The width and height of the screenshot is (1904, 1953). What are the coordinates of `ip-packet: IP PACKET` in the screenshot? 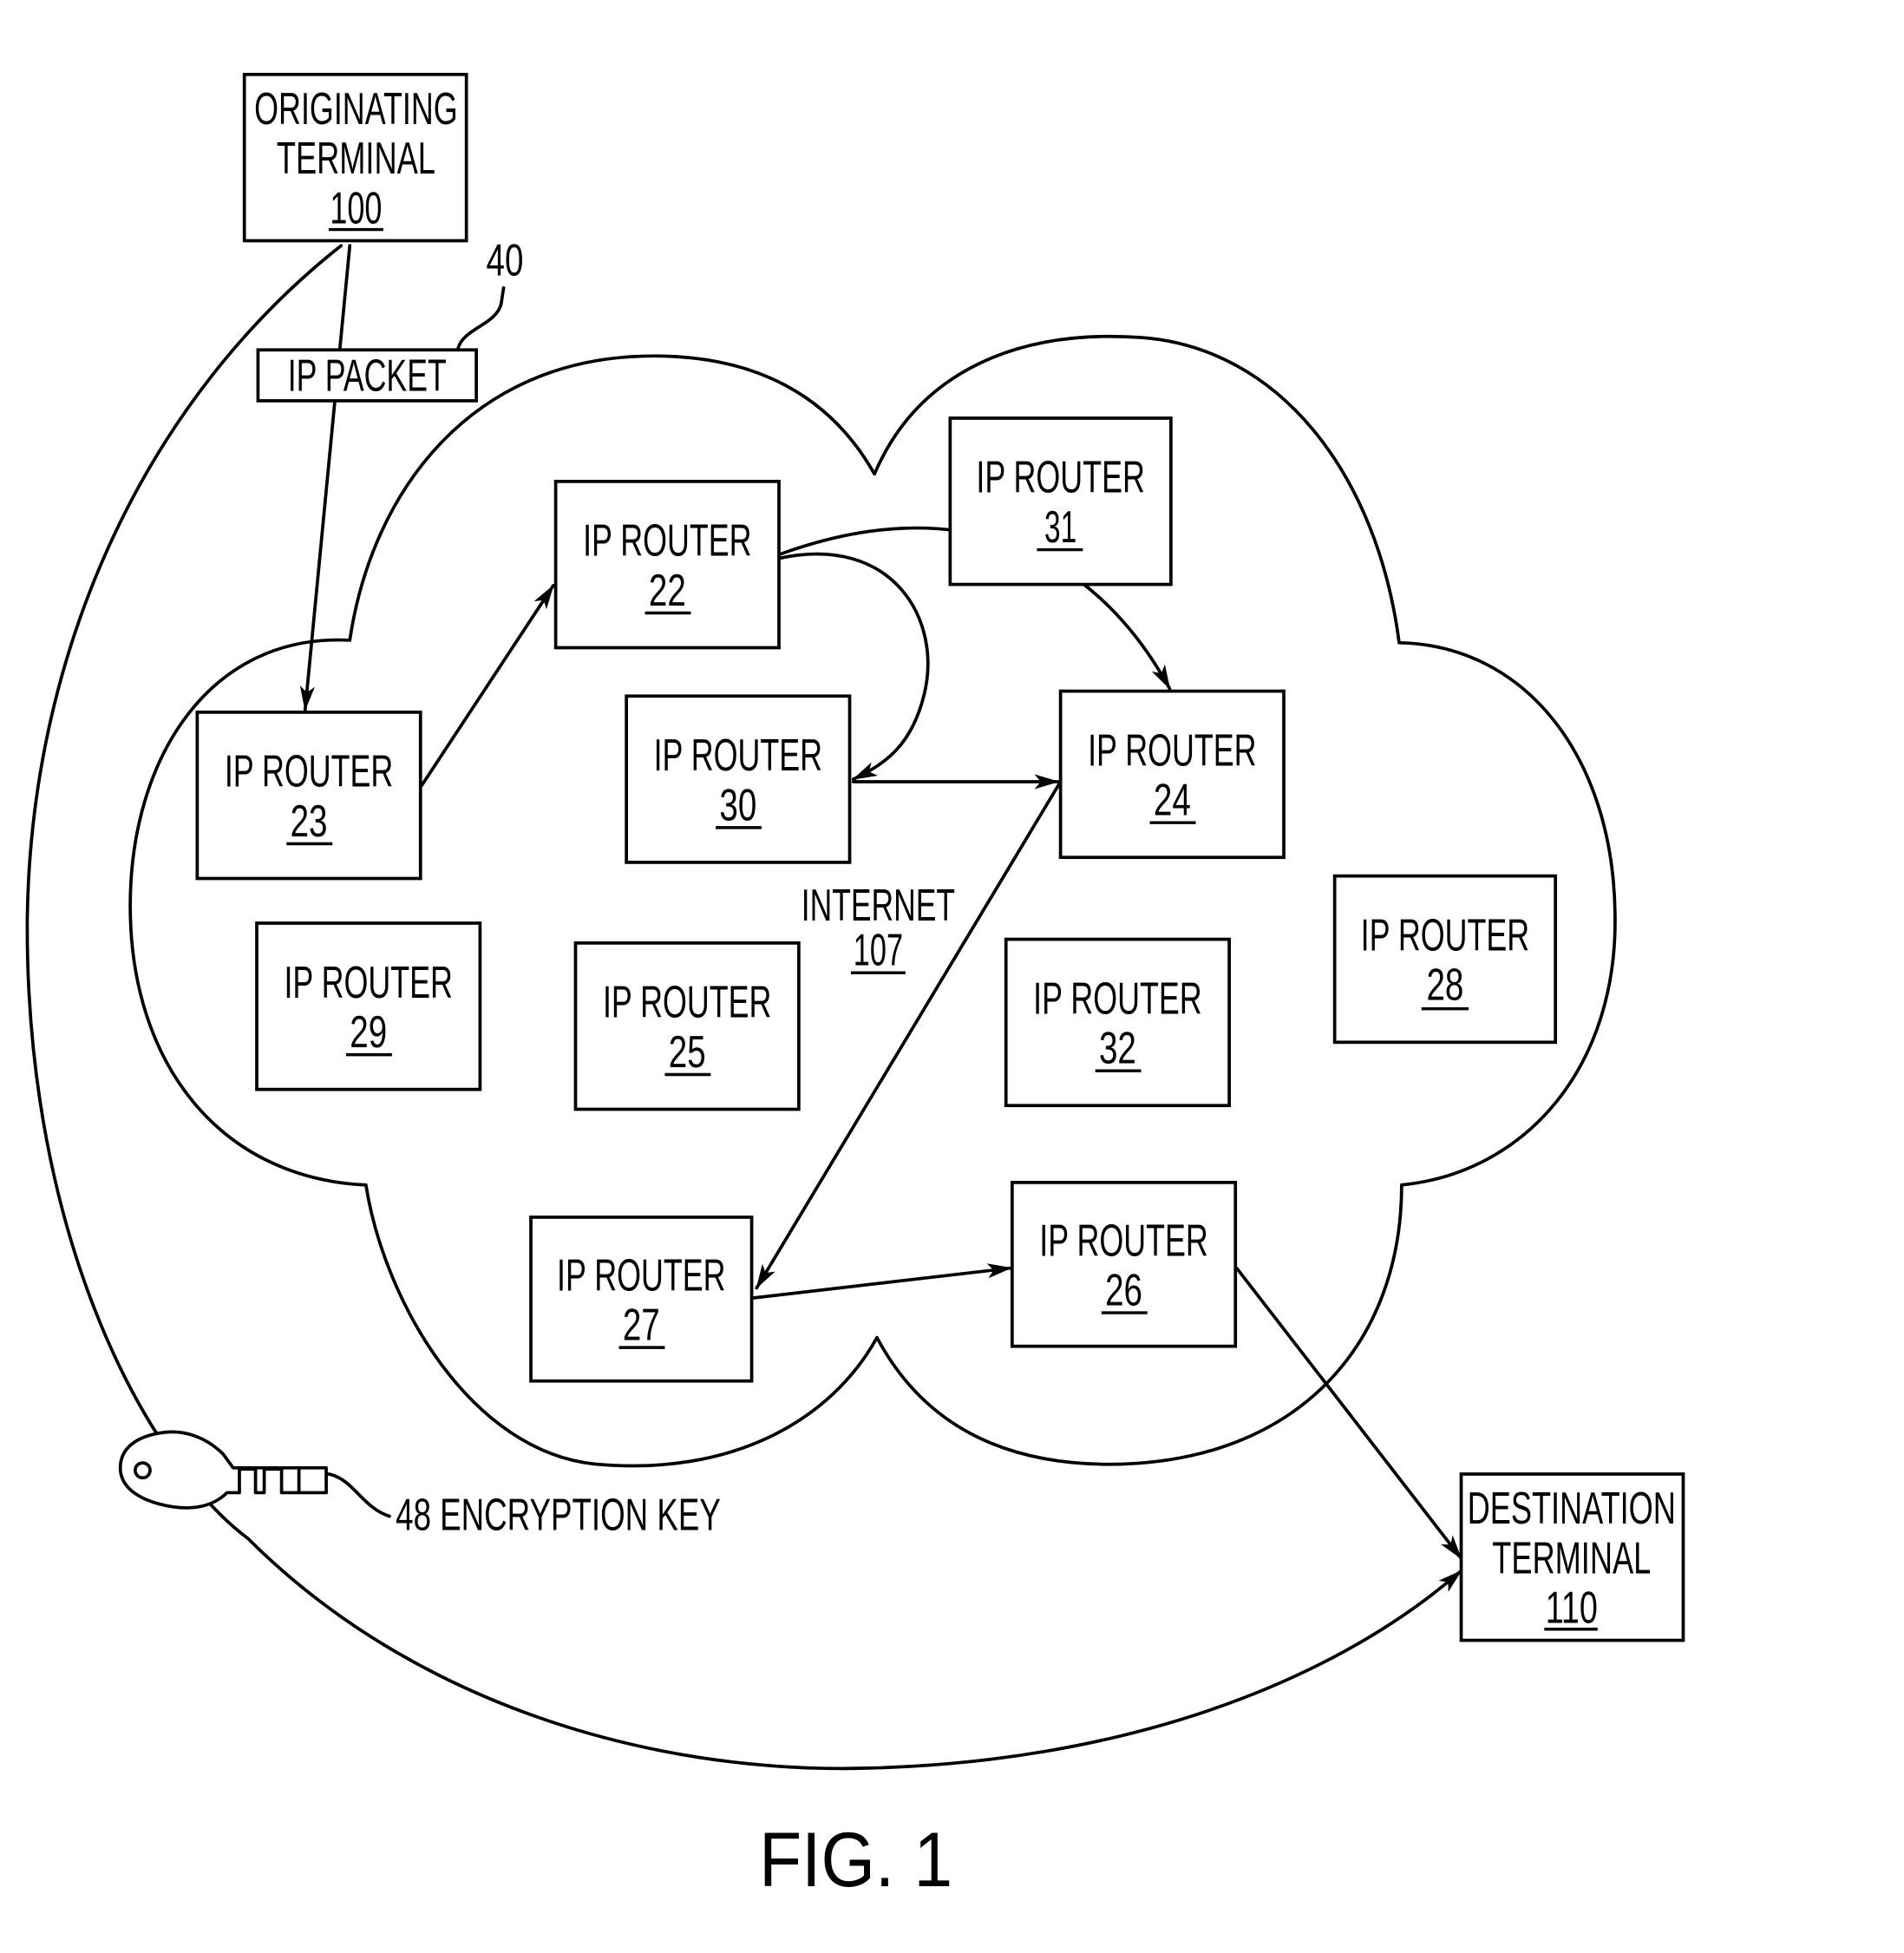 It's located at (367, 375).